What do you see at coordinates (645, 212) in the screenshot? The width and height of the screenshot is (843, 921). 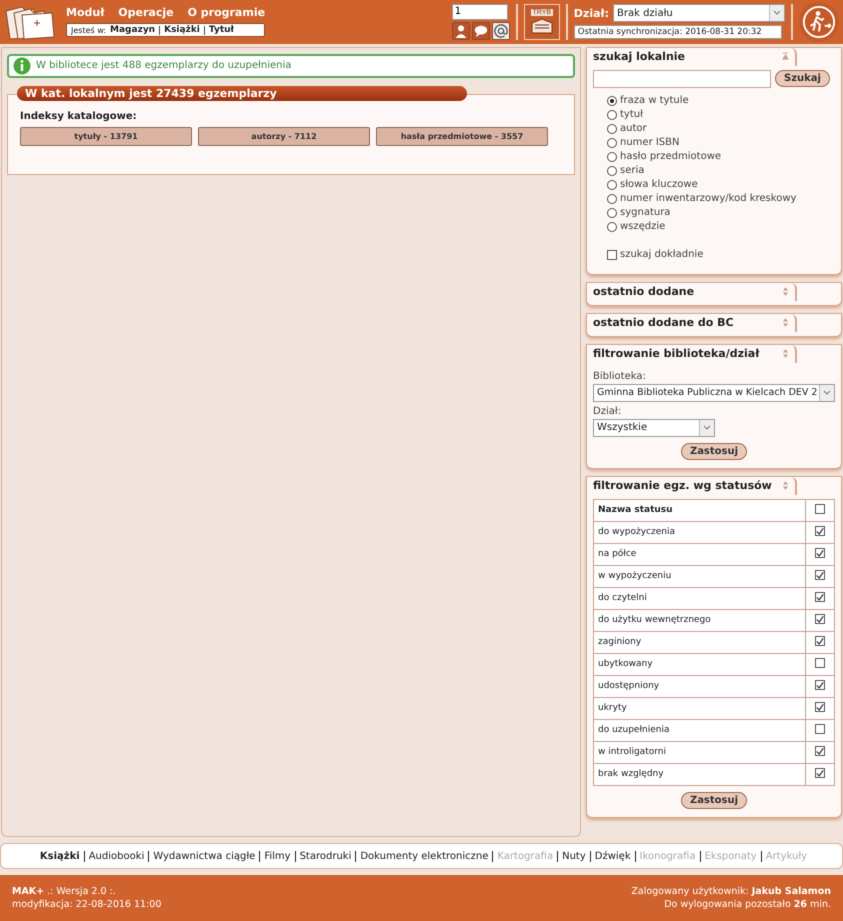 I see `radio-label: sygnatura` at bounding box center [645, 212].